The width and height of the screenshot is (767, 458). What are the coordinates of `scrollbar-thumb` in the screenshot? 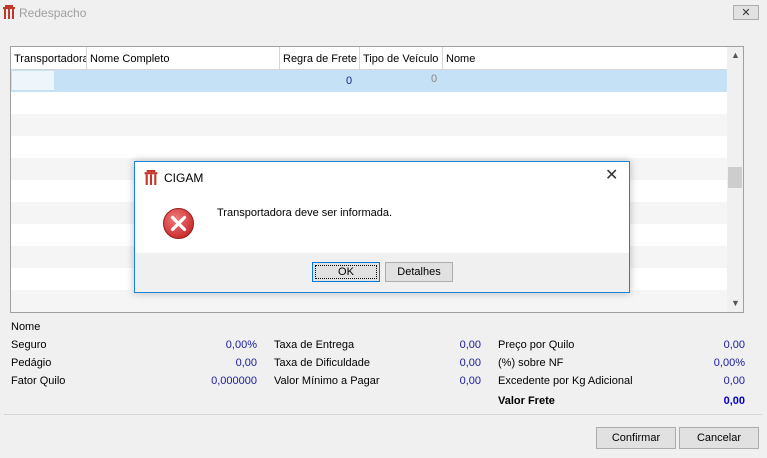 It's located at (735, 177).